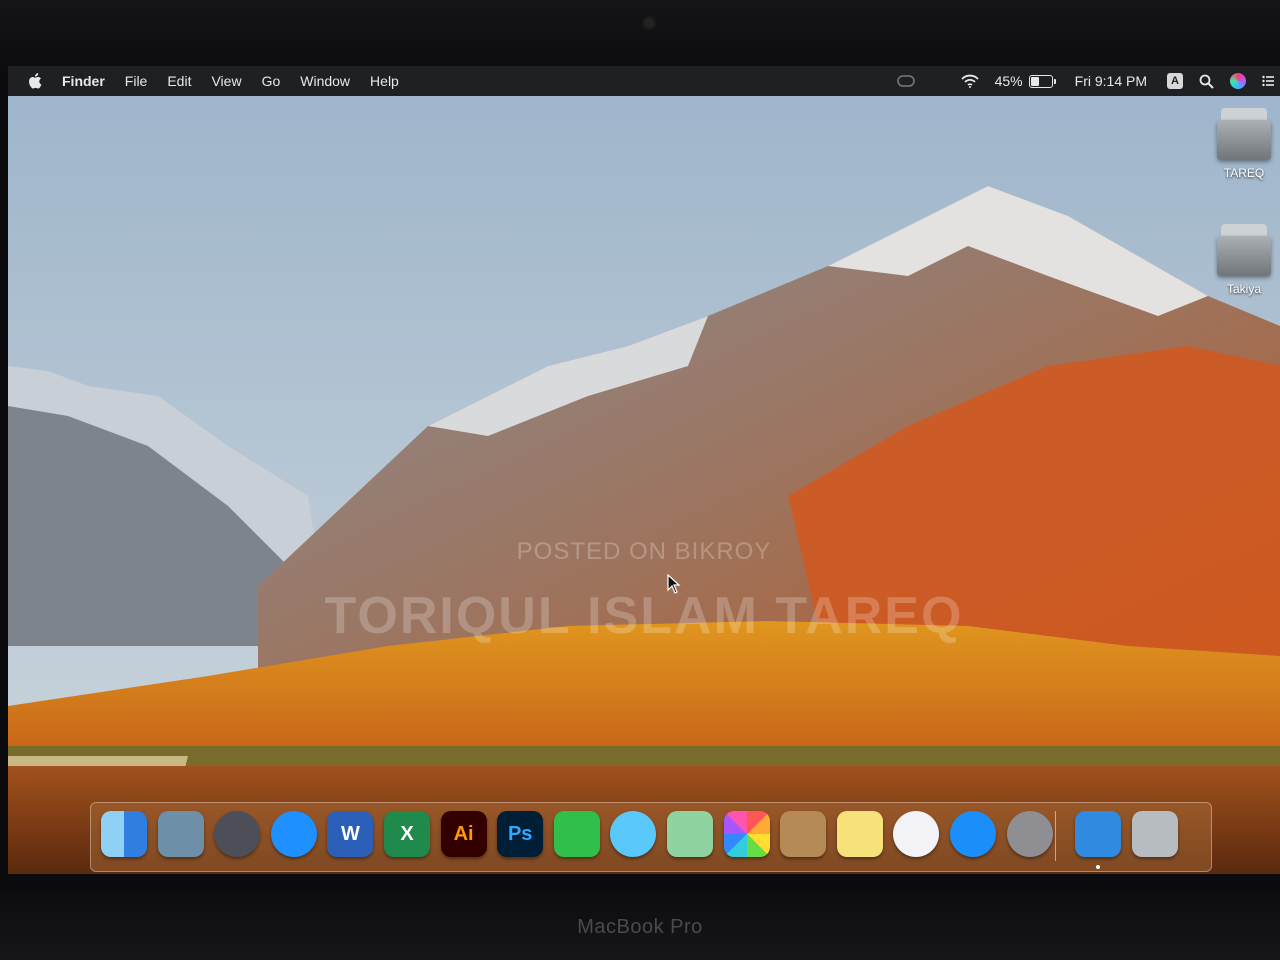  I want to click on battery-icon, so click(1042, 81).